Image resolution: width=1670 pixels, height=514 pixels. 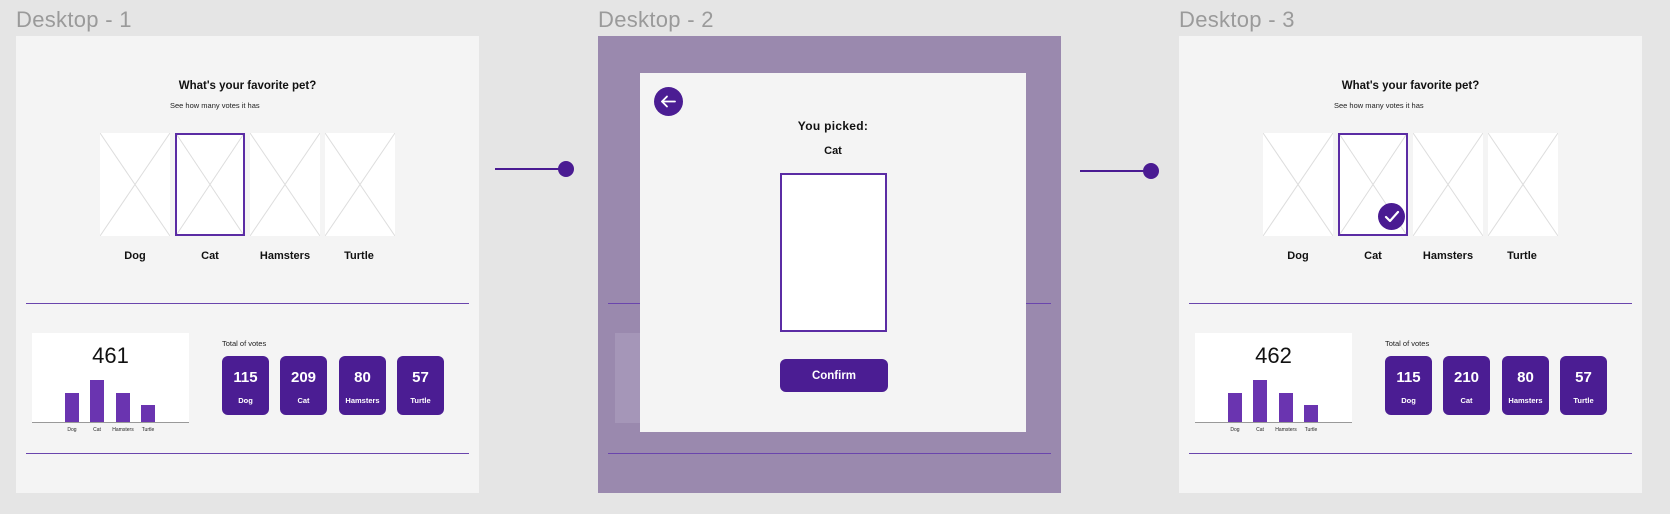 I want to click on frame-title-2: Desktop - 2, so click(x=656, y=19).